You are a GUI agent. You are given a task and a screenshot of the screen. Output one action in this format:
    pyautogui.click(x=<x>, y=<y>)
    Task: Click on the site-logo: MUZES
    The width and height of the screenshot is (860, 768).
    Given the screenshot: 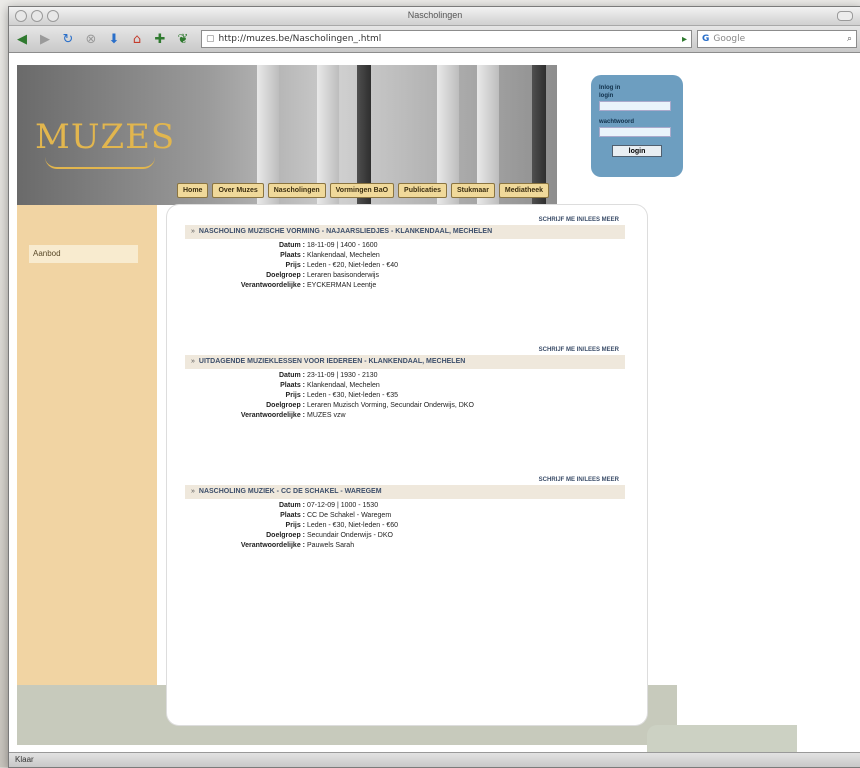 What is the action you would take?
    pyautogui.click(x=105, y=137)
    